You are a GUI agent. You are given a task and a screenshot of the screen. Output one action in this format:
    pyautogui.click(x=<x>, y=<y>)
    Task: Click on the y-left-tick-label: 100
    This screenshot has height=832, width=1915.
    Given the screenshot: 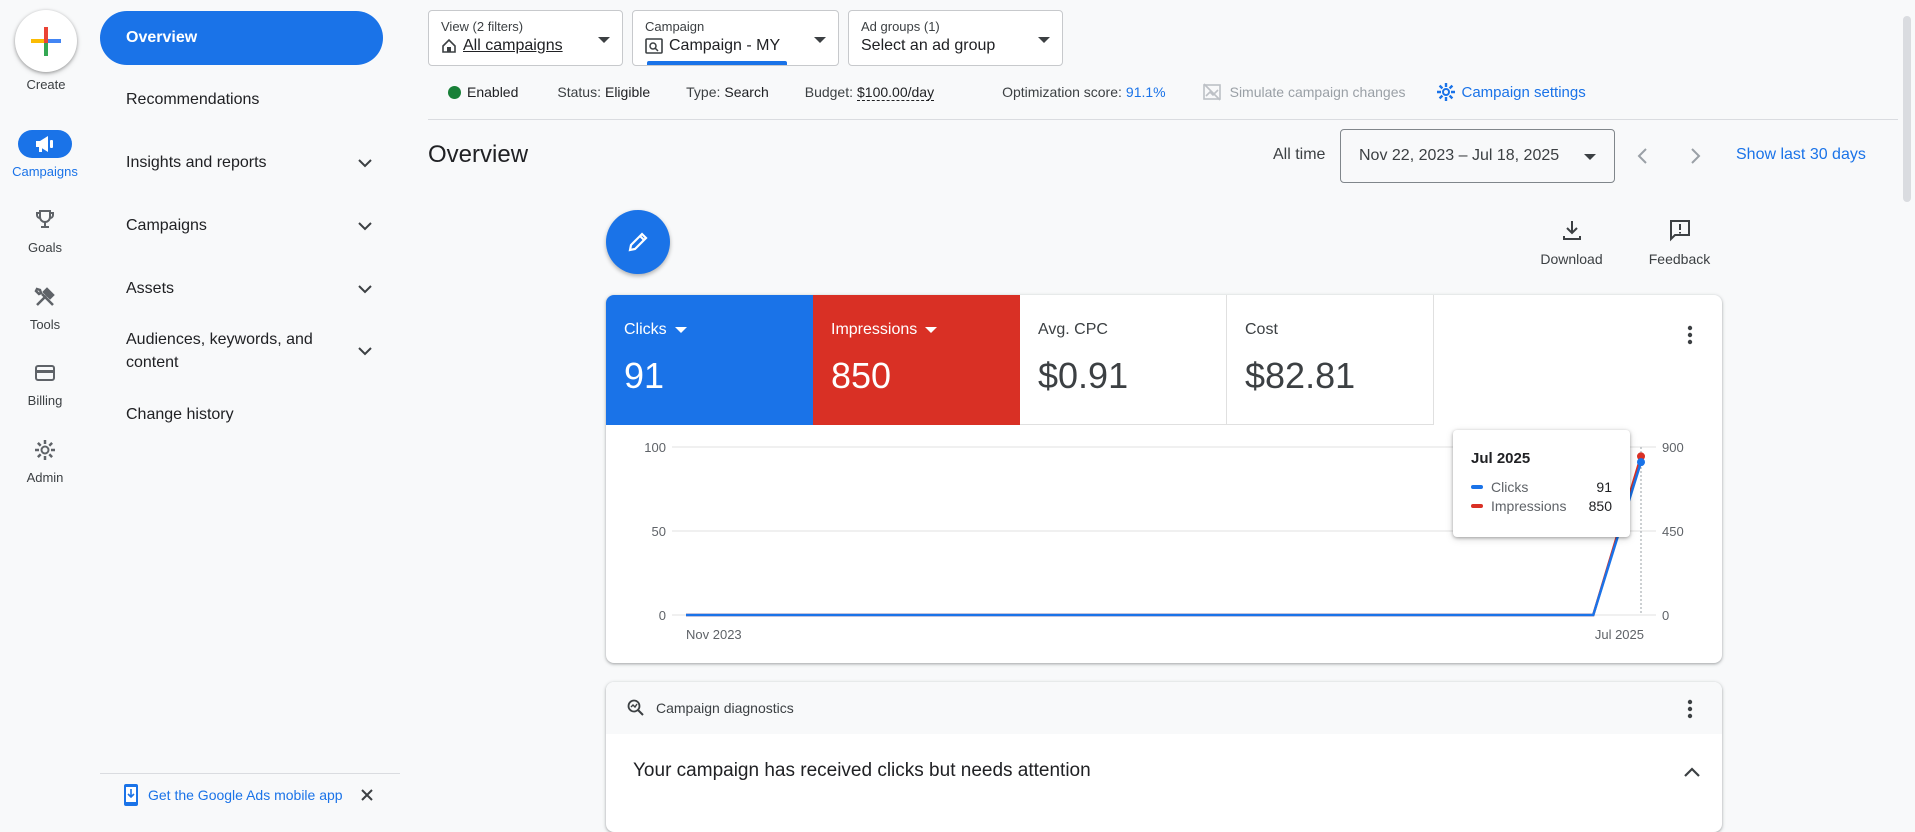 What is the action you would take?
    pyautogui.click(x=655, y=447)
    